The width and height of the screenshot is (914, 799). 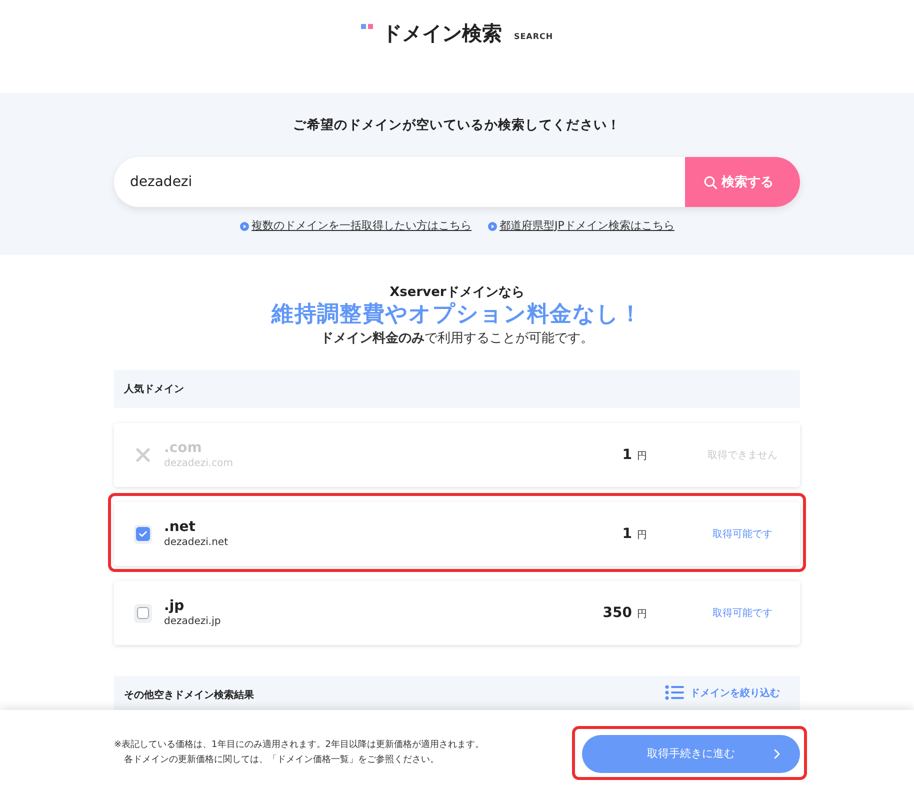 I want to click on price-amount: 350, so click(x=617, y=613).